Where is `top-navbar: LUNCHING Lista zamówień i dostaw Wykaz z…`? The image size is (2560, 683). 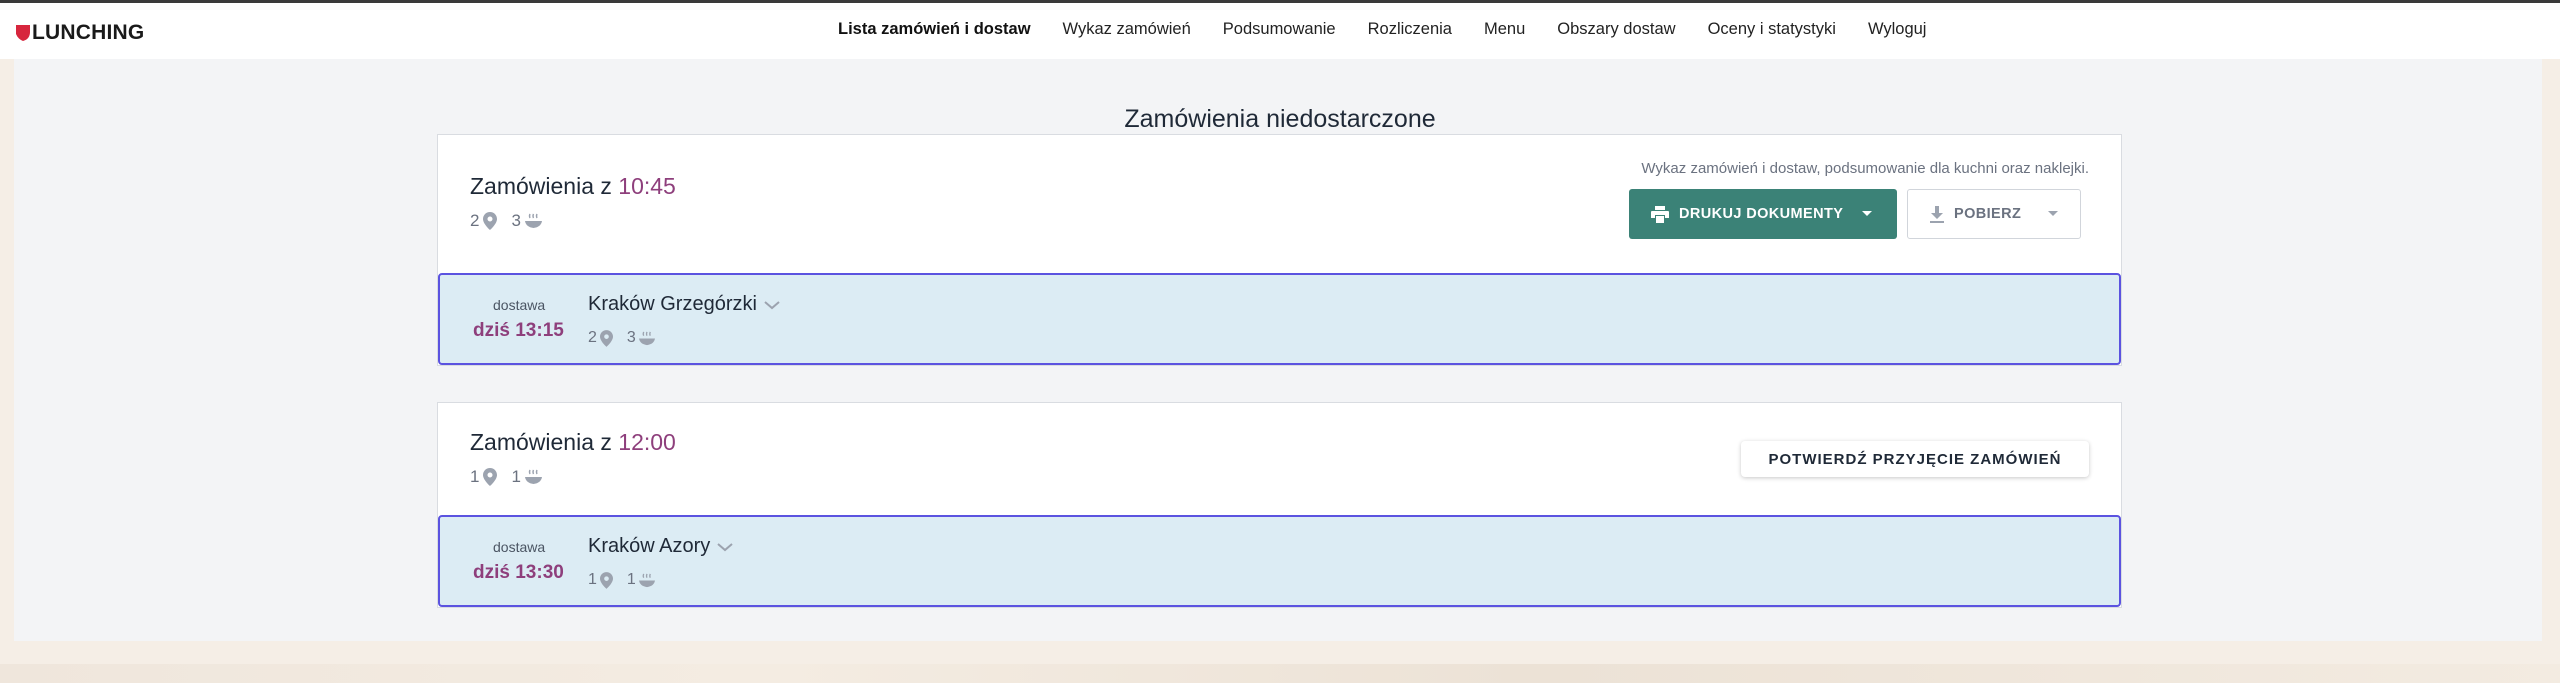 top-navbar: LUNCHING Lista zamówień i dostaw Wykaz z… is located at coordinates (1280, 31).